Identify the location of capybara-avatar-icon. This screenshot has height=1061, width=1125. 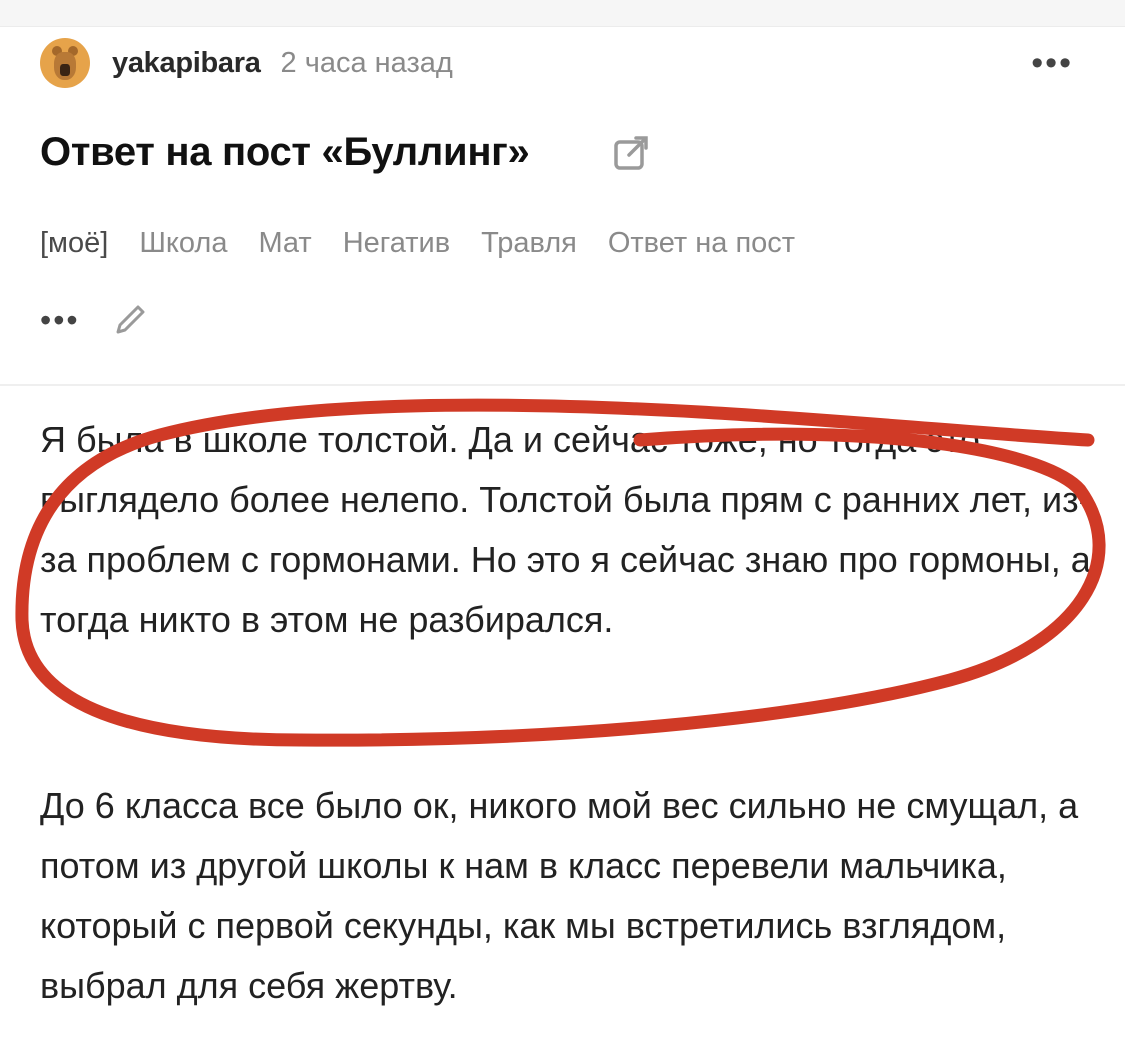
(65, 63).